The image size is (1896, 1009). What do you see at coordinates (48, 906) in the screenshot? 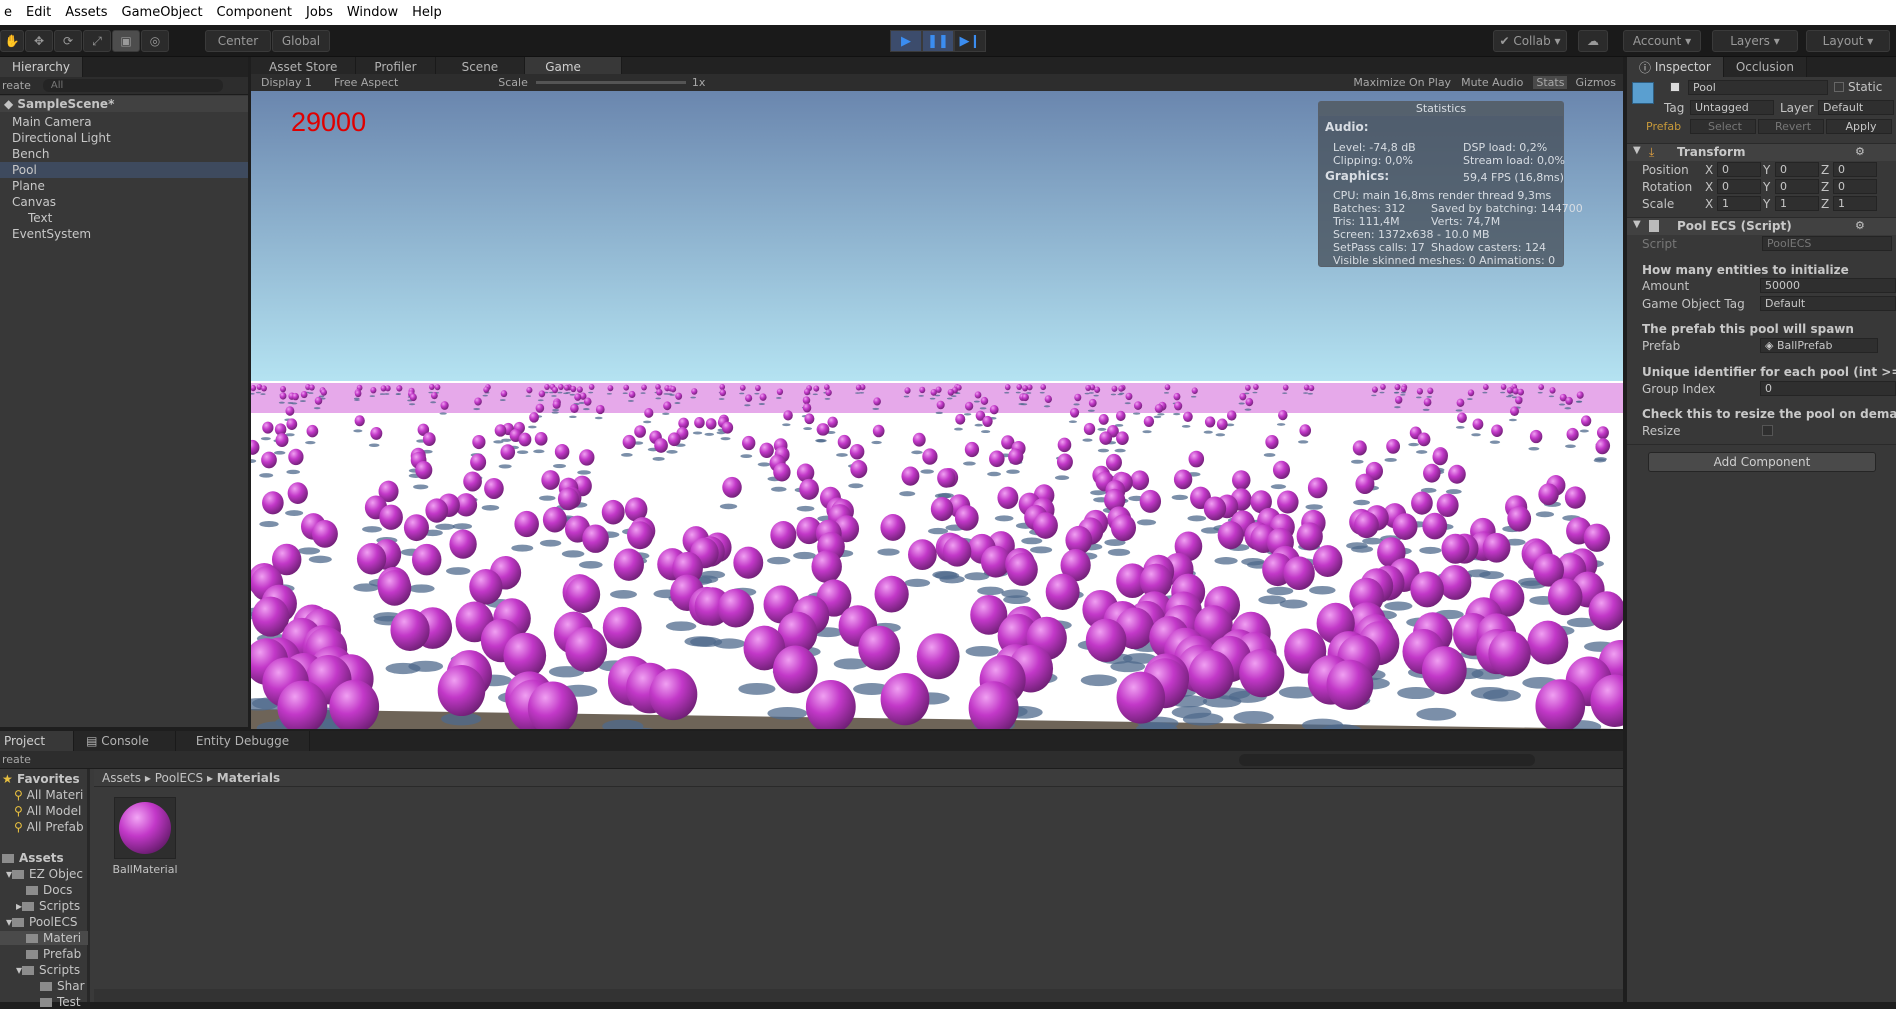
I see `tree-scripts: ▸ Scripts` at bounding box center [48, 906].